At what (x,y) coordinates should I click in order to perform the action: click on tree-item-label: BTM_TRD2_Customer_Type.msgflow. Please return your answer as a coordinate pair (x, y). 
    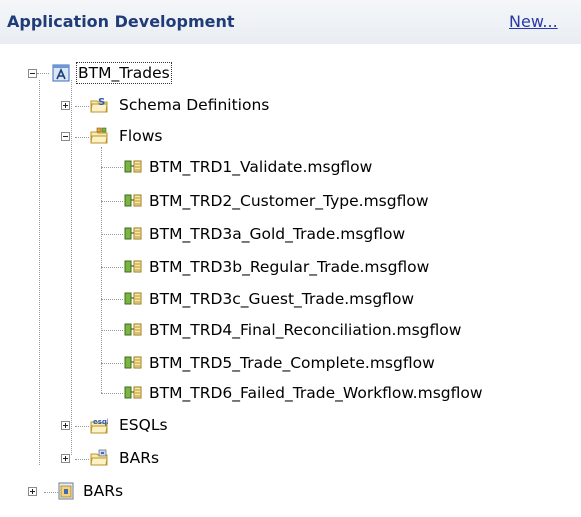
    Looking at the image, I should click on (289, 201).